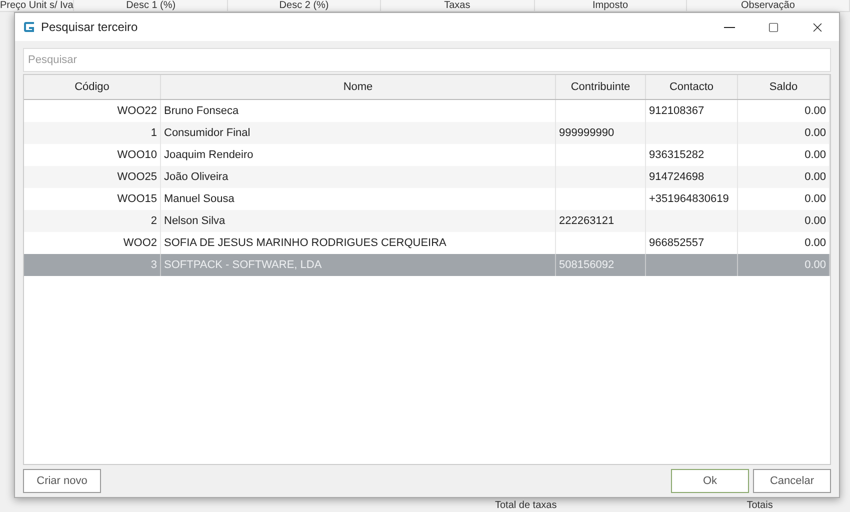 This screenshot has width=850, height=512. Describe the element at coordinates (304, 5) in the screenshot. I see `column-header: Desc 2 (%)` at that location.